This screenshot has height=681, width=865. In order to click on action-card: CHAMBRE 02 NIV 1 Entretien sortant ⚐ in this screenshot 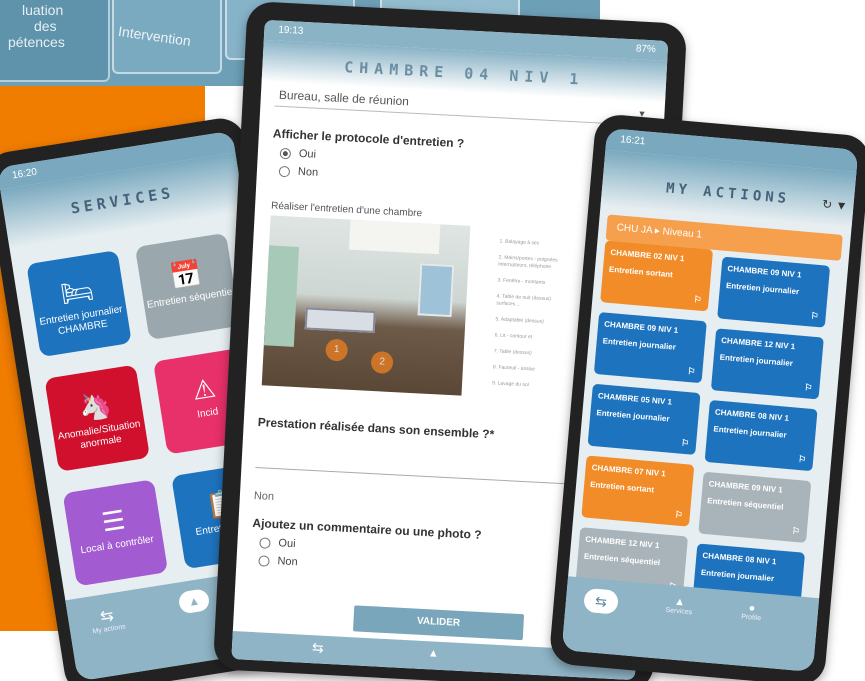, I will do `click(657, 276)`.